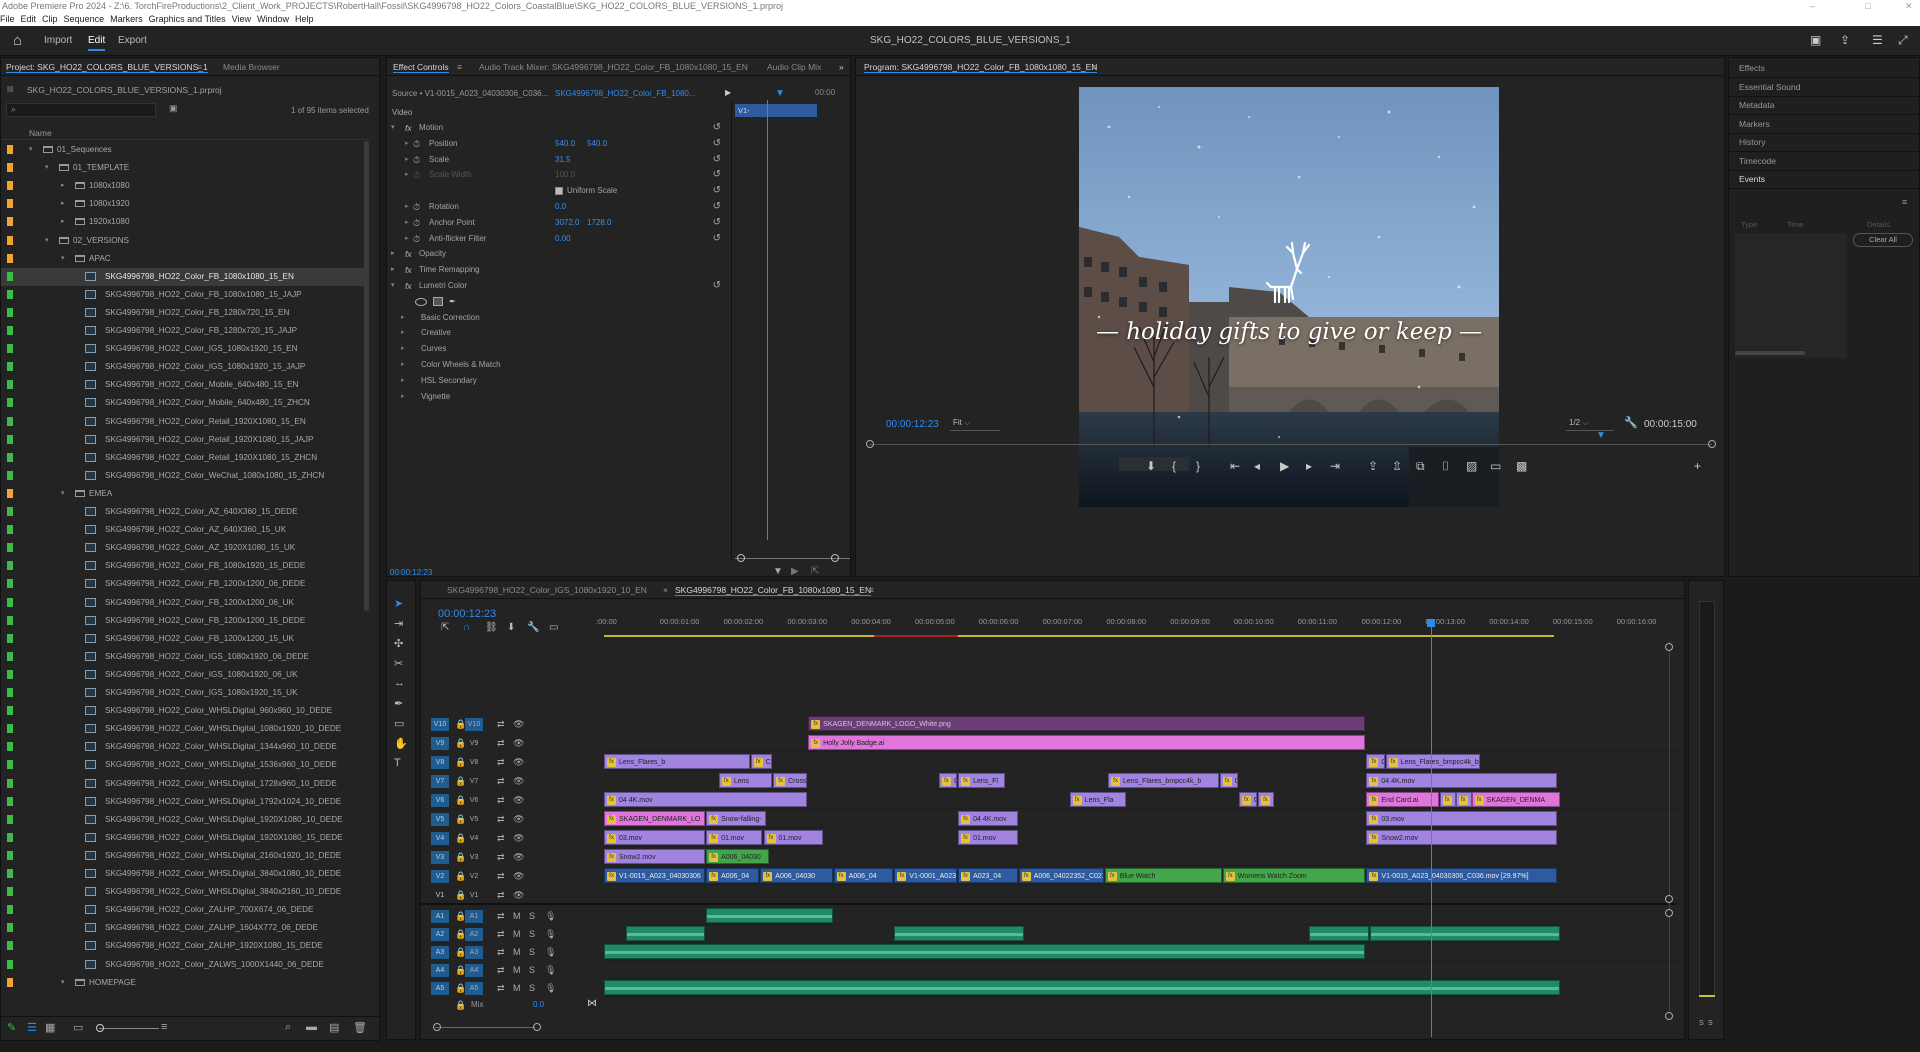 The width and height of the screenshot is (1920, 1052). What do you see at coordinates (1174, 466) in the screenshot?
I see `mark-in-icon: {` at bounding box center [1174, 466].